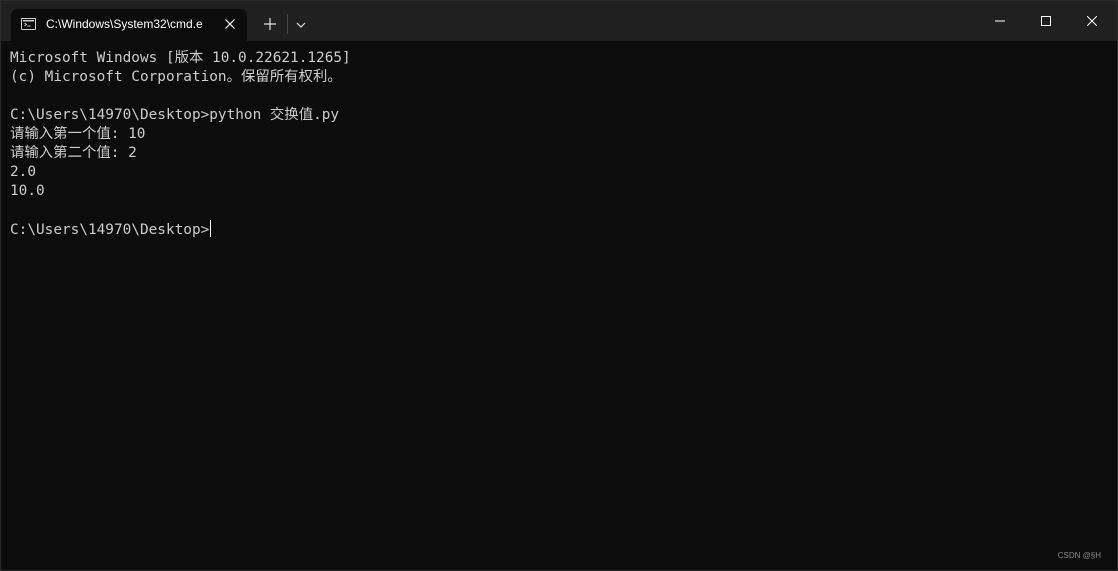 Image resolution: width=1118 pixels, height=571 pixels. I want to click on terminal-line: 请输入第一个值: 10, so click(78, 134).